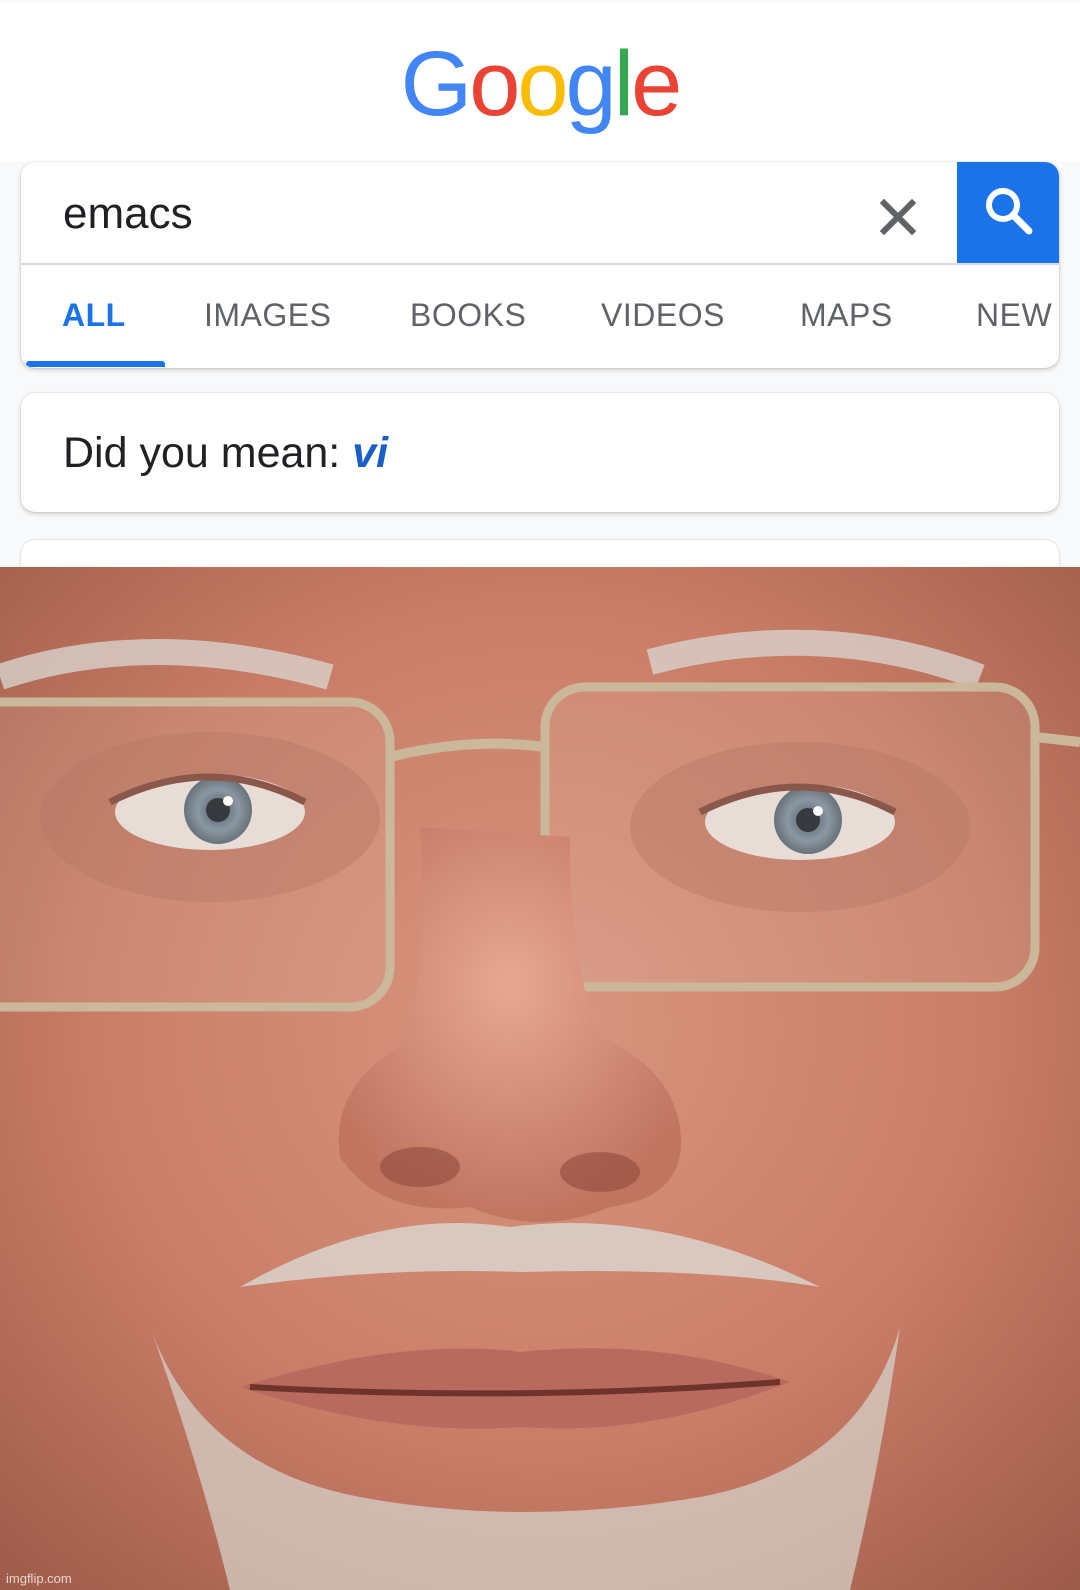 The image size is (1080, 1590). I want to click on logo-letter: G, so click(436, 84).